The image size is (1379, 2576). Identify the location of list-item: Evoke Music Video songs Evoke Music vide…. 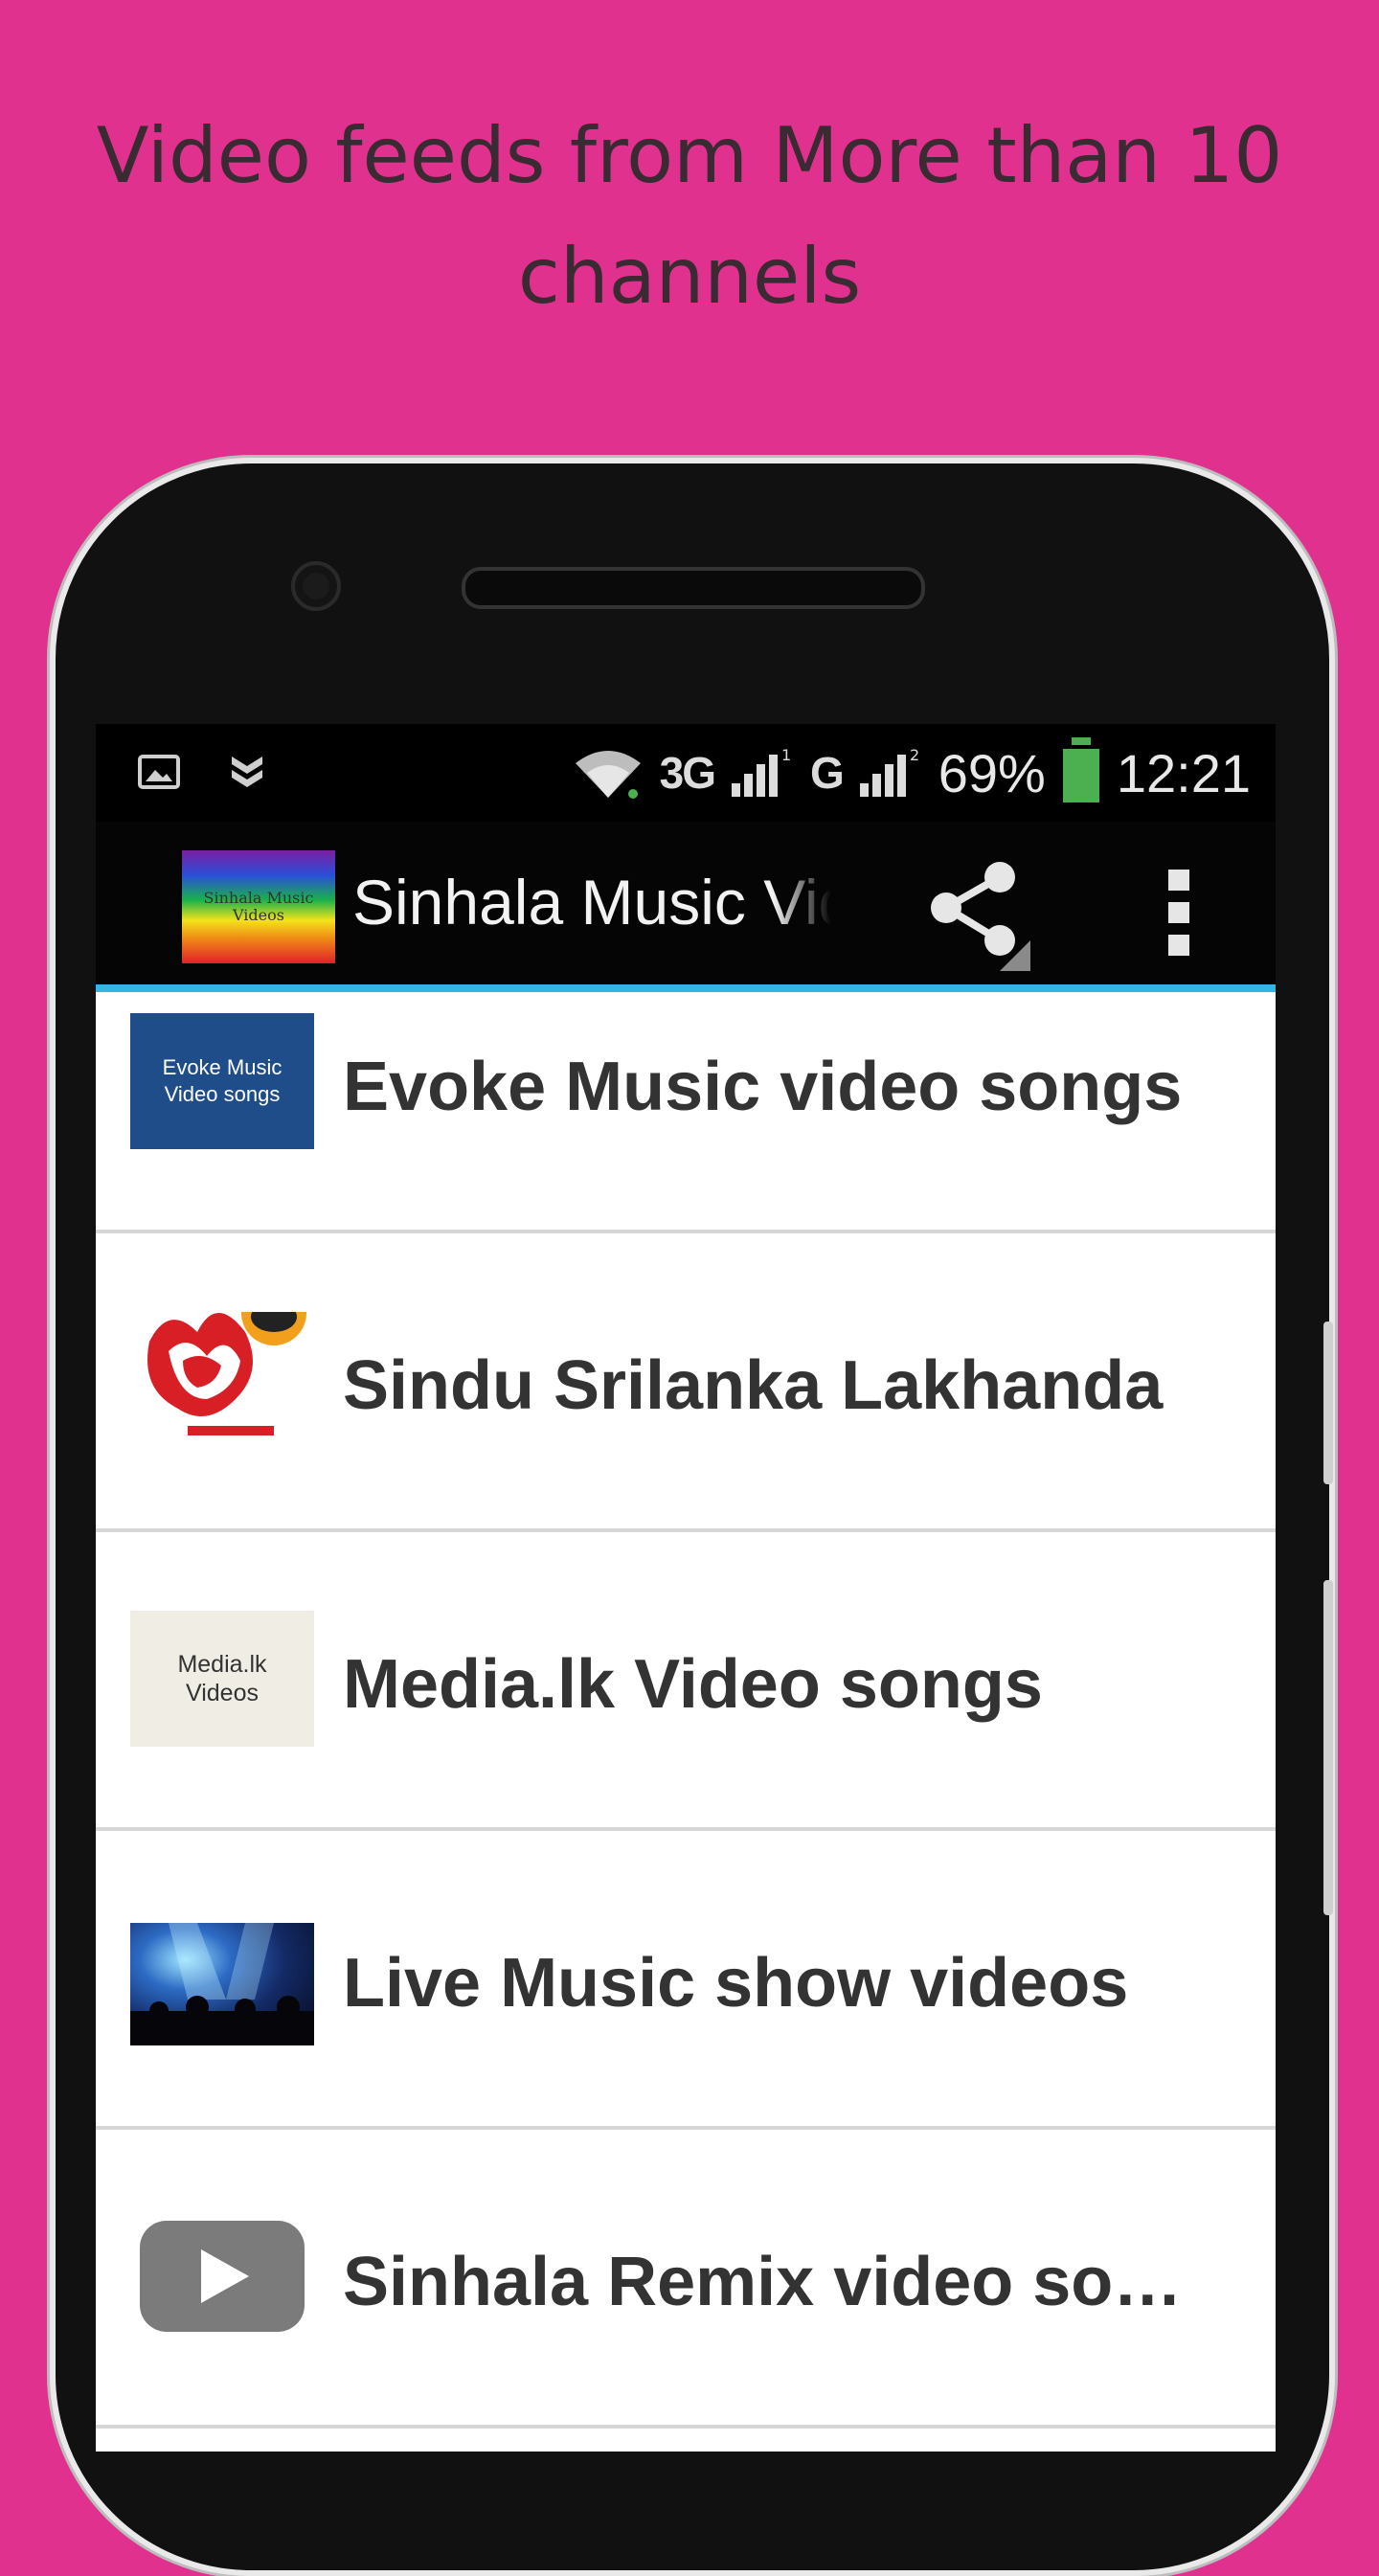
(686, 1112).